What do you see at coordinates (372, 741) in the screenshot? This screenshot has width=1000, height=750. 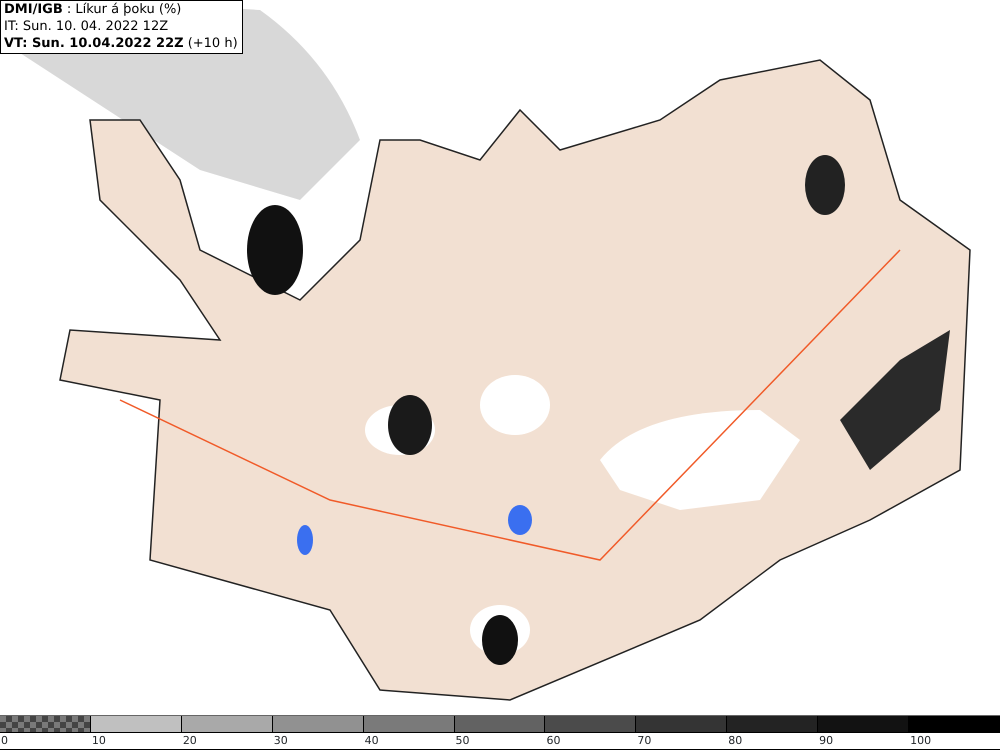 I see `legend-tick-label: 40` at bounding box center [372, 741].